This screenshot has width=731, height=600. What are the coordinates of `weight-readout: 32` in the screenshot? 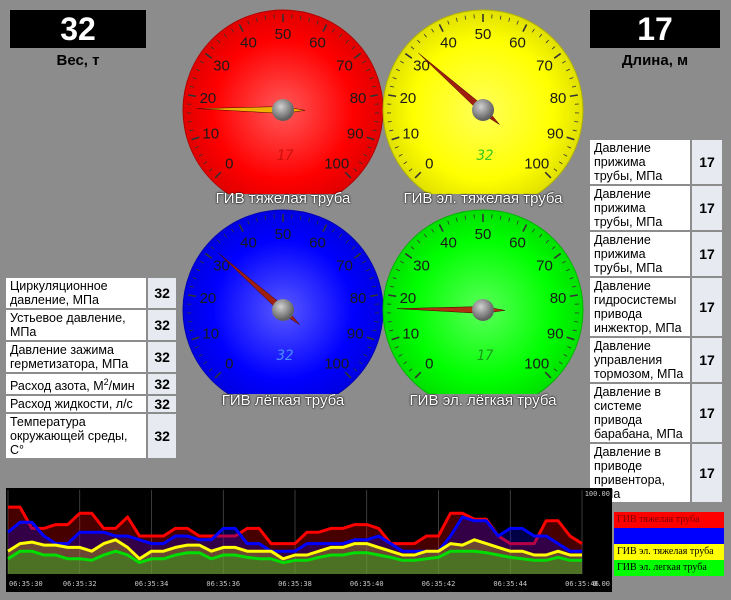 It's located at (78, 29).